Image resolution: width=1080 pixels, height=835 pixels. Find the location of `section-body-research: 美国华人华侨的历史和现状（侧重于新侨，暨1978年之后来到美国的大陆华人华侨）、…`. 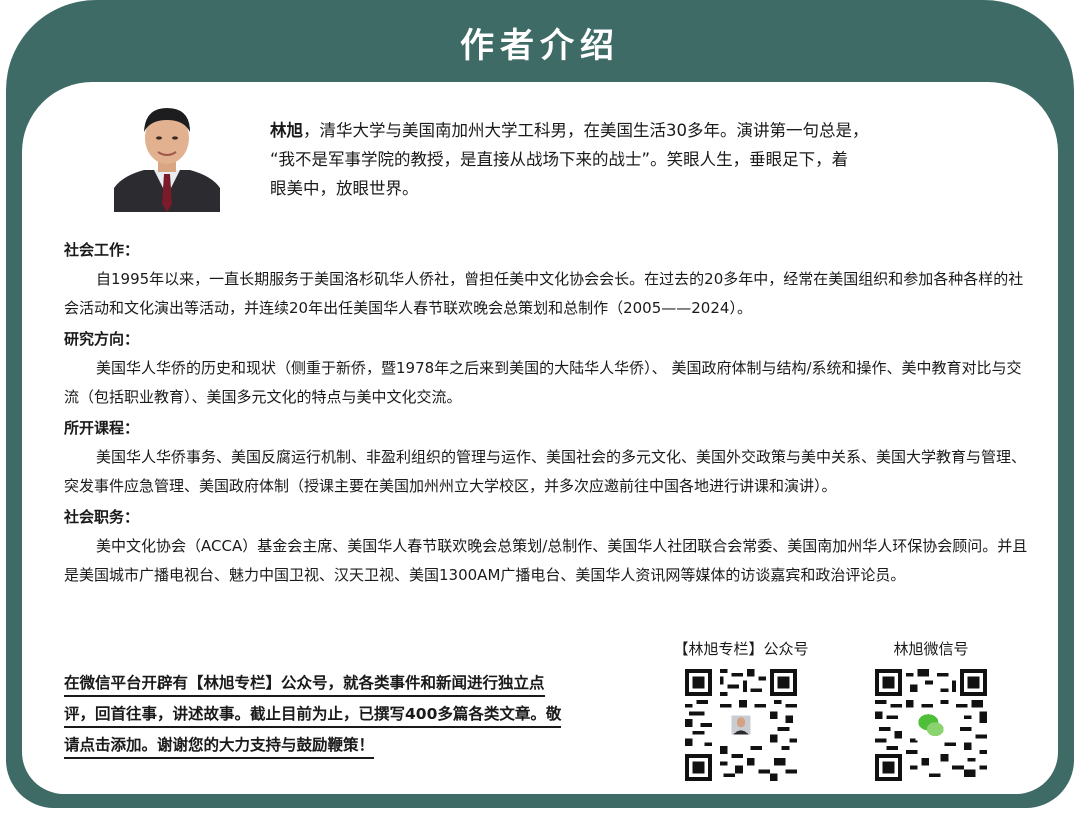

section-body-research: 美国华人华侨的历史和现状（侧重于新侨，暨1978年之后来到美国的大陆华人华侨）、… is located at coordinates (543, 382).